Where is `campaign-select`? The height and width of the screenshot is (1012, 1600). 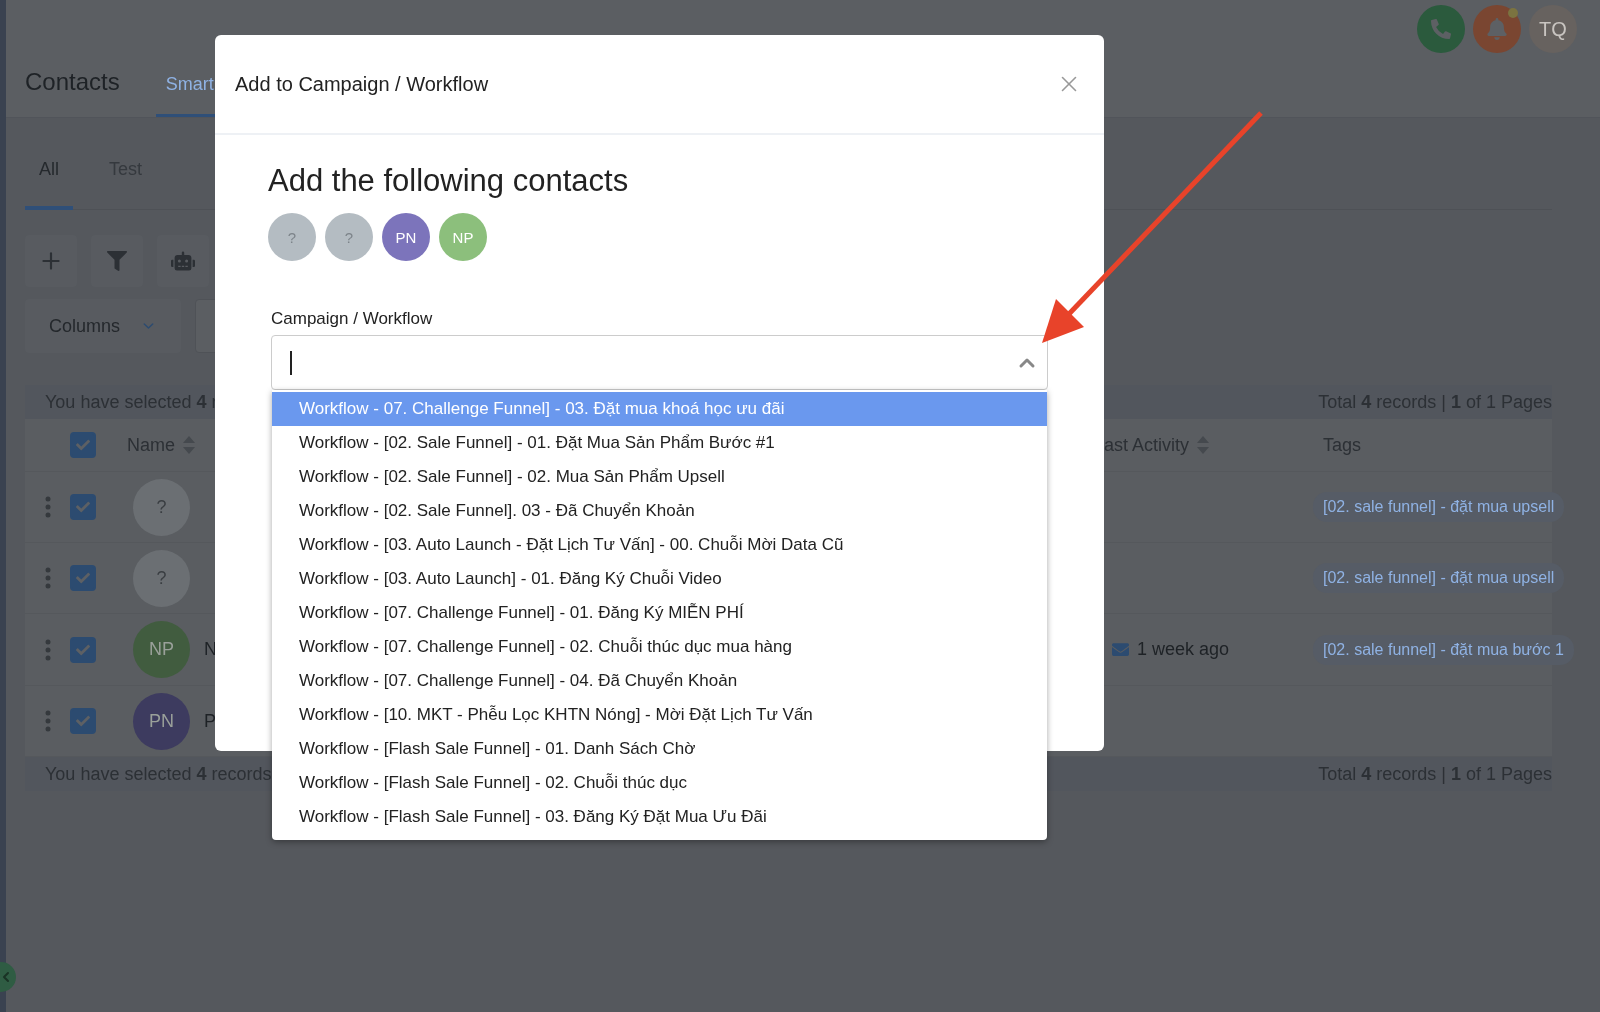 campaign-select is located at coordinates (659, 362).